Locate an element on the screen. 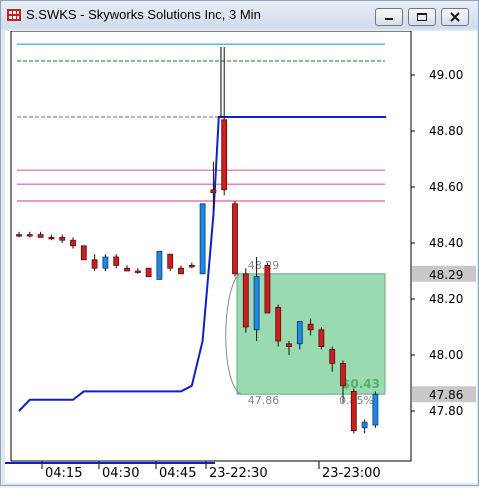  y-tick-label: 48.80 is located at coordinates (446, 131).